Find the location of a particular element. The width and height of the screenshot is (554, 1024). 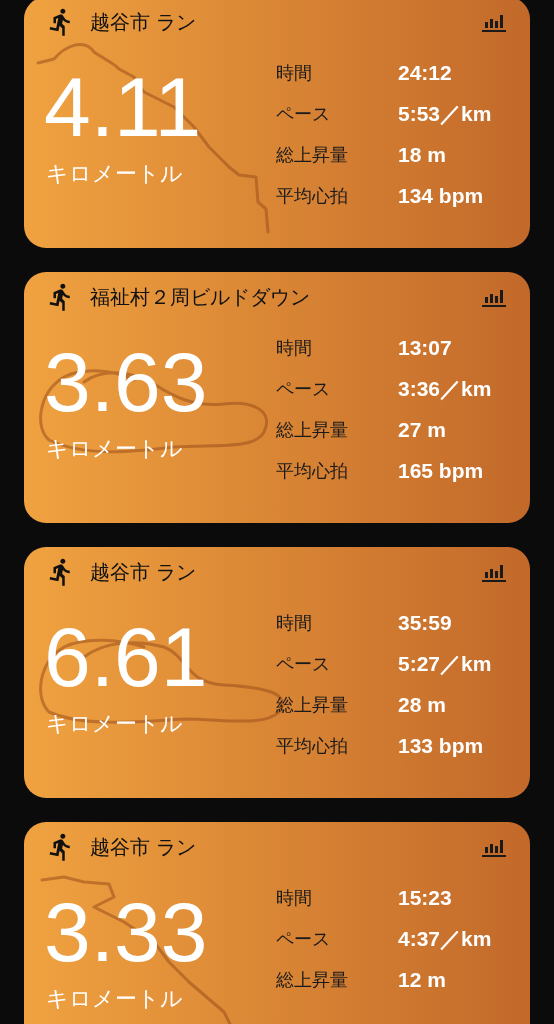

workout-title: 福祉村２周ビルドダウン is located at coordinates (200, 297).